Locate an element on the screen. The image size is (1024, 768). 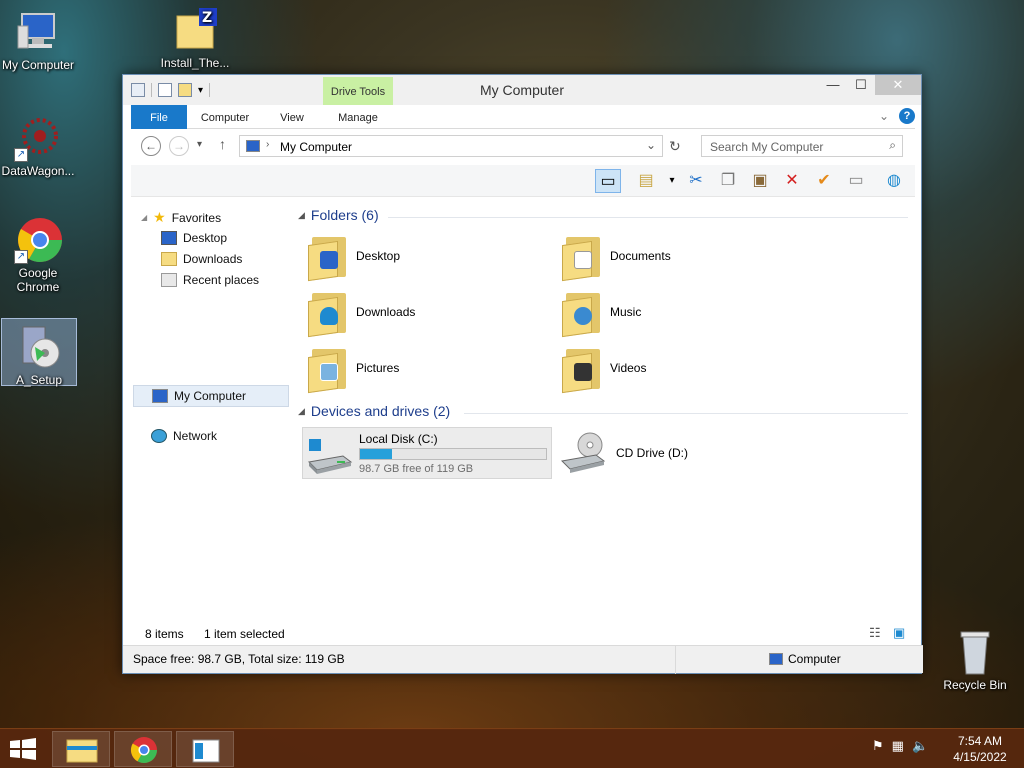
svg-text: Z is located at coordinates (207, 18).